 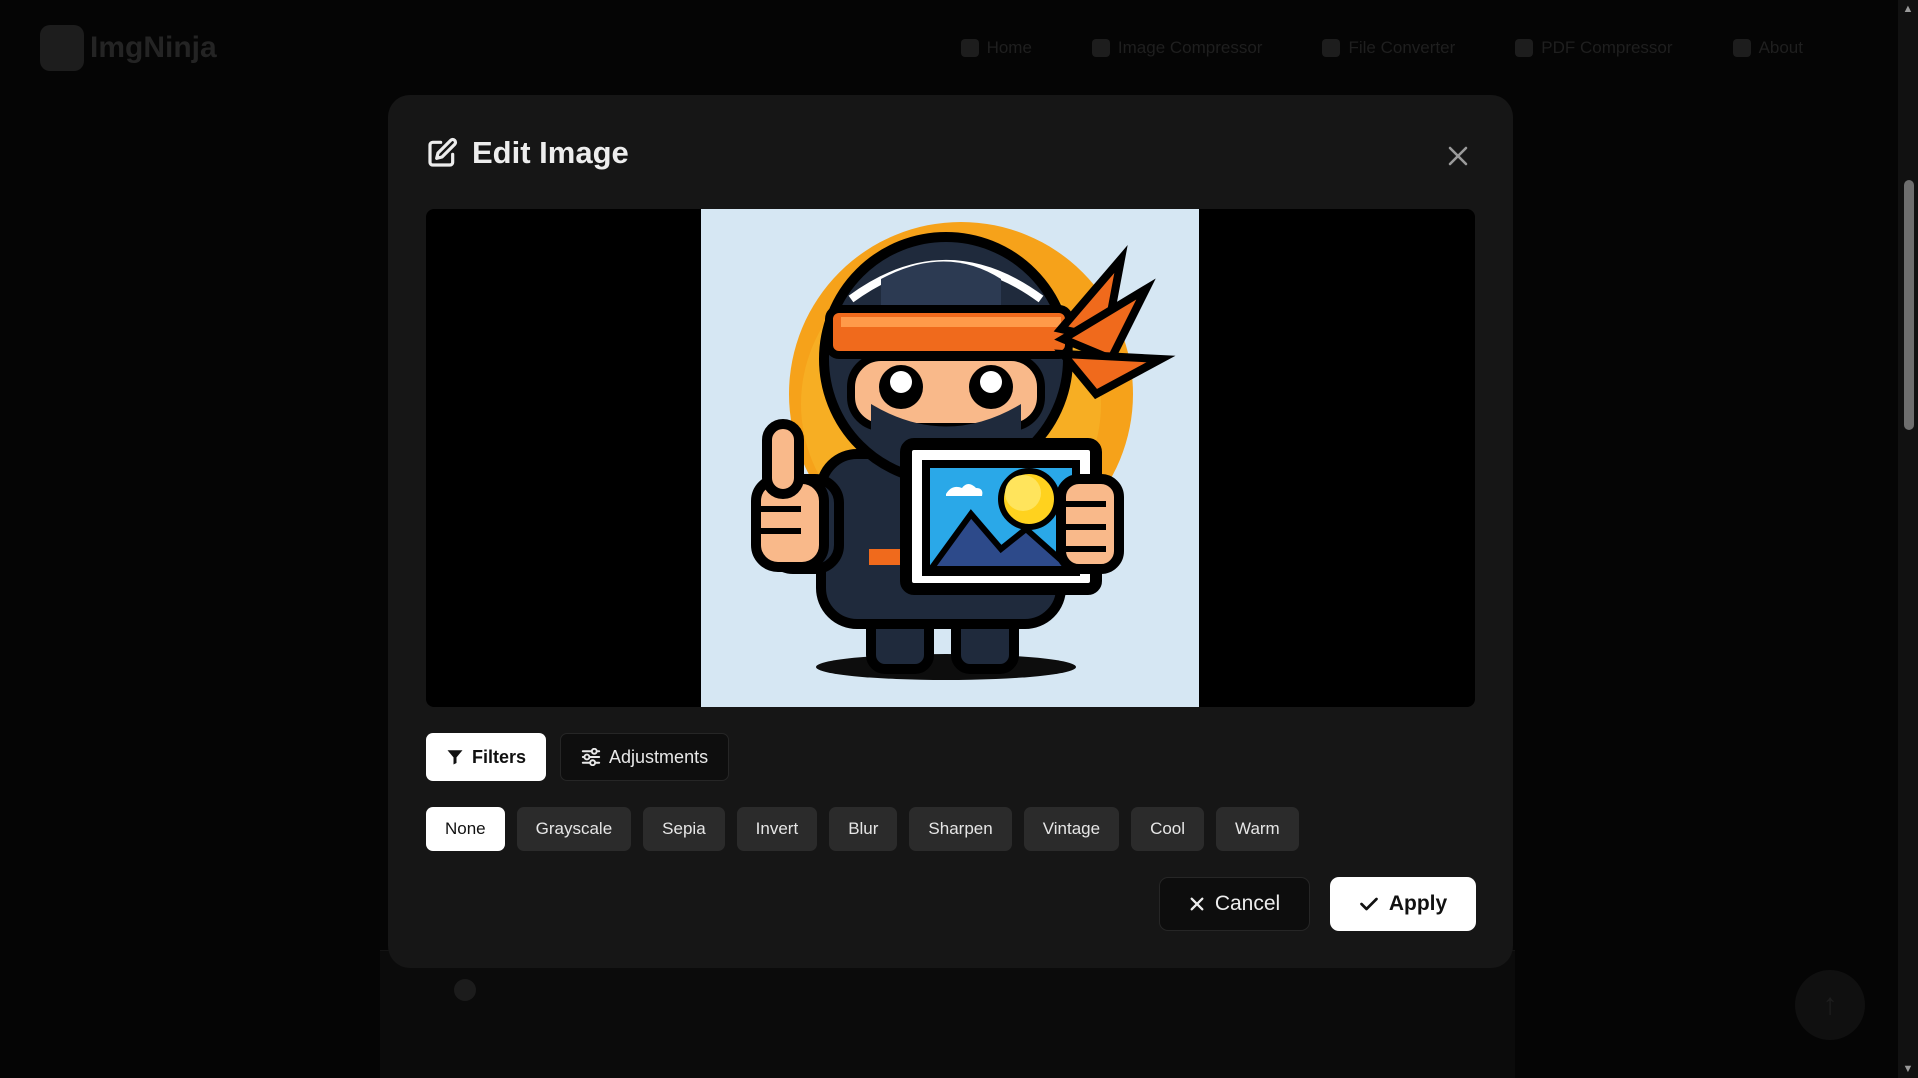 I want to click on background-nav-file-converter: File Converter, so click(x=1388, y=48).